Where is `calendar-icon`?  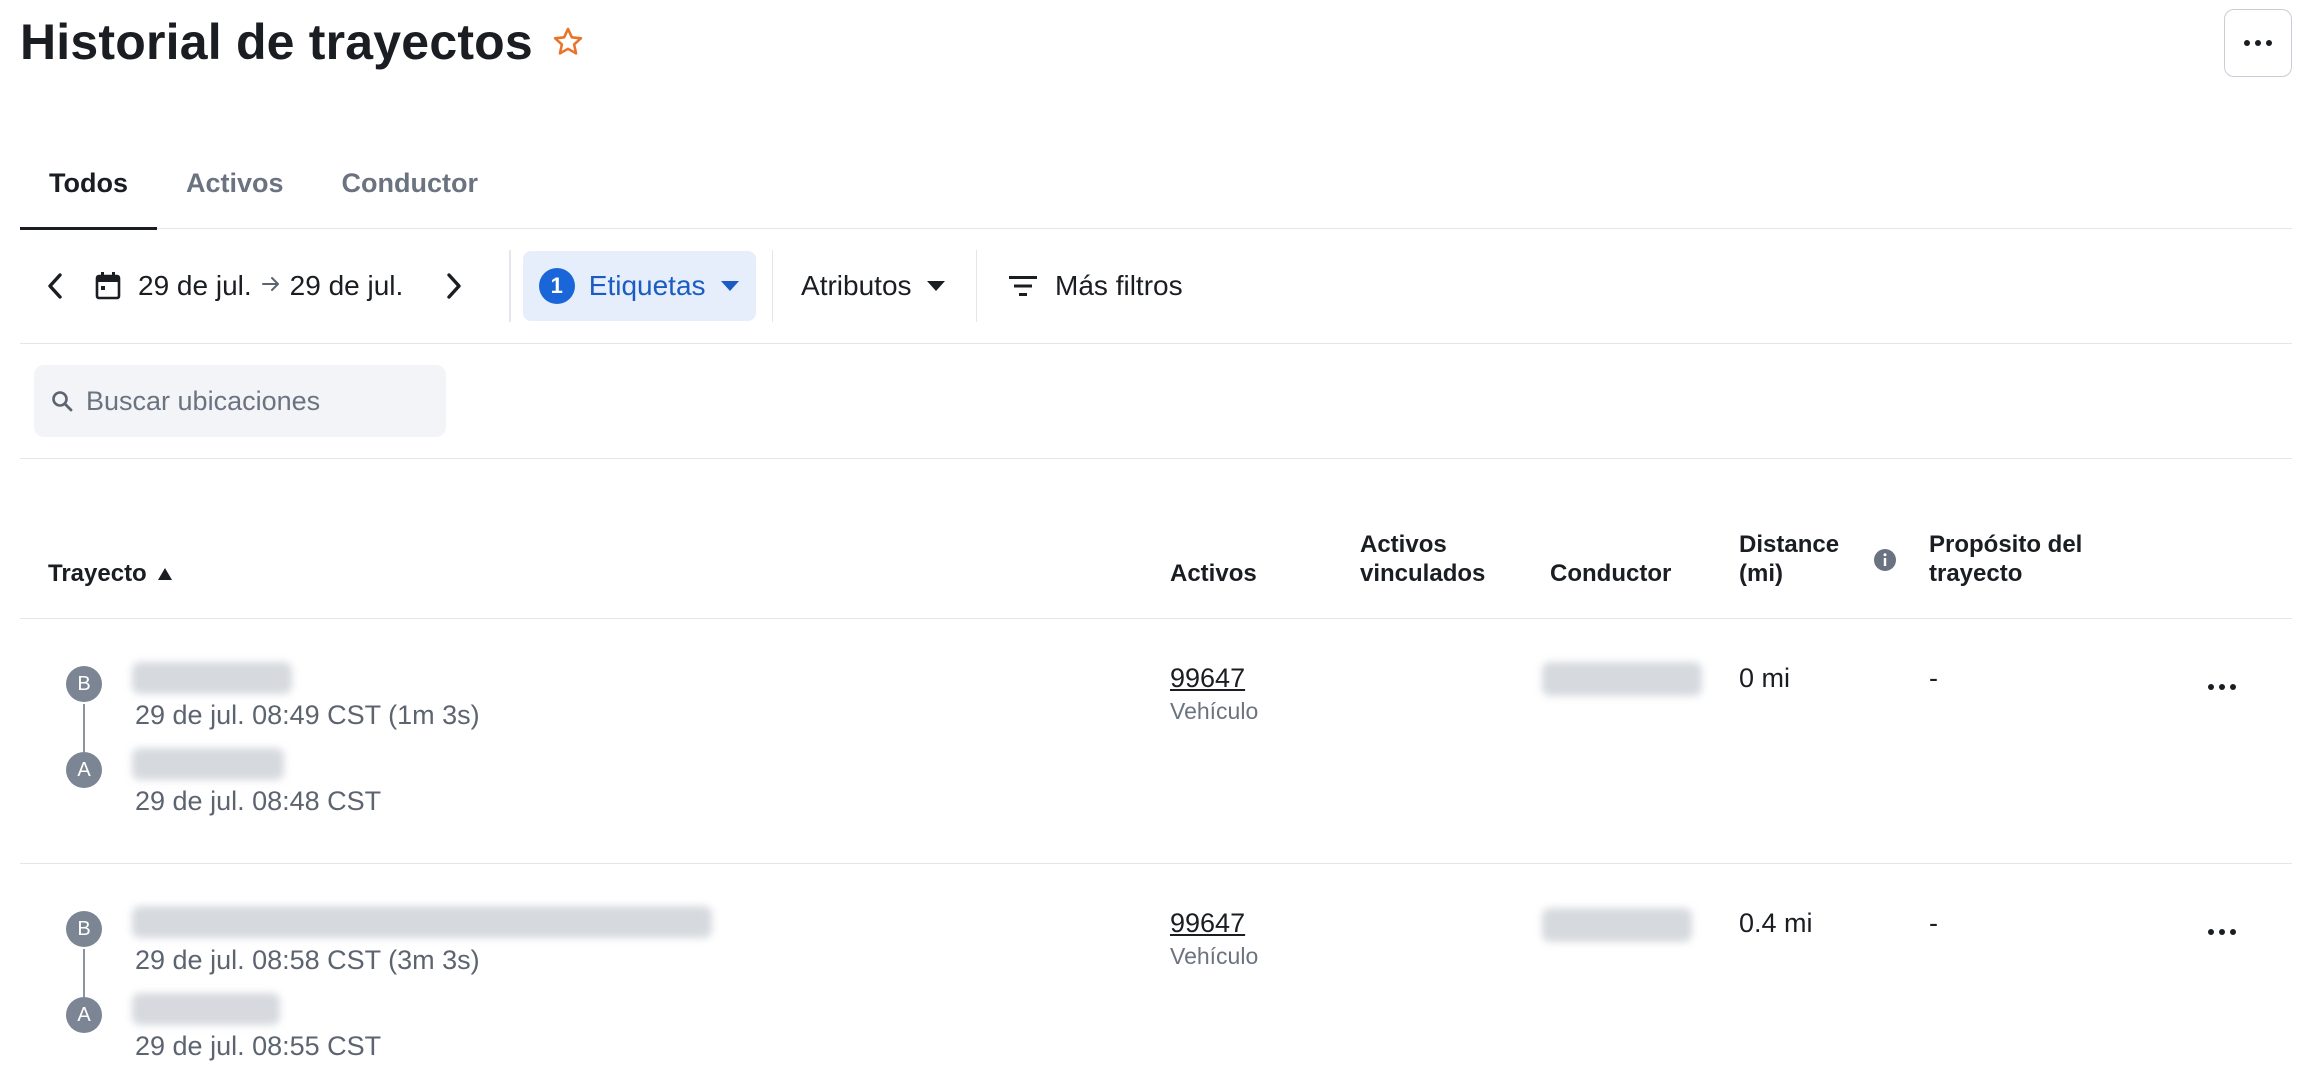 calendar-icon is located at coordinates (108, 286).